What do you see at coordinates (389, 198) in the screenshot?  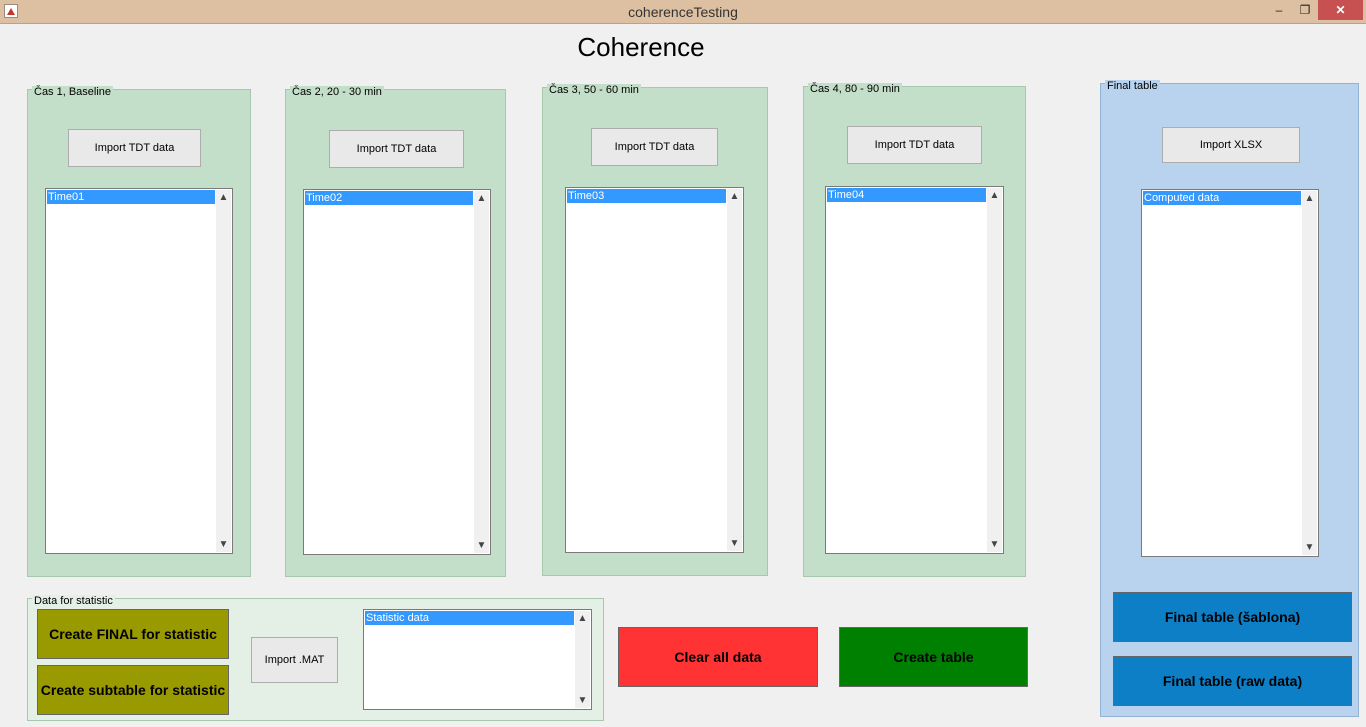 I see `list-item: Time02` at bounding box center [389, 198].